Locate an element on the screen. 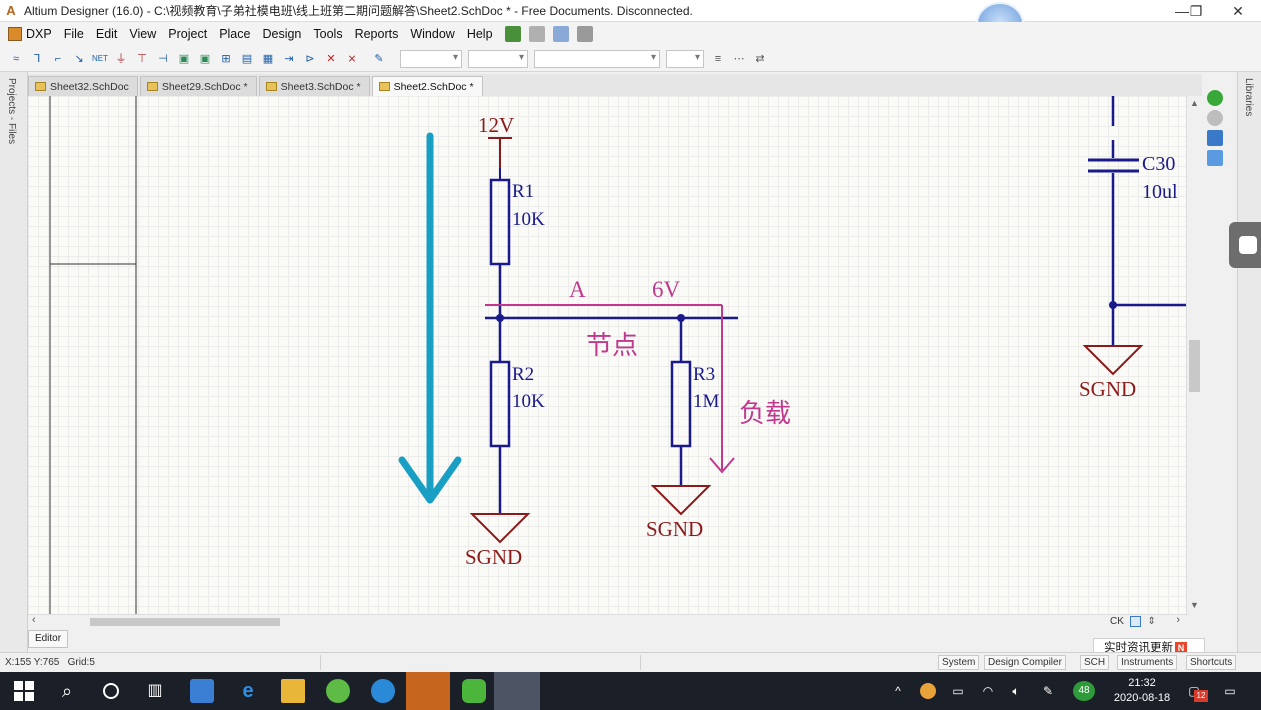  ck-toggle-icon is located at coordinates (1135, 621).